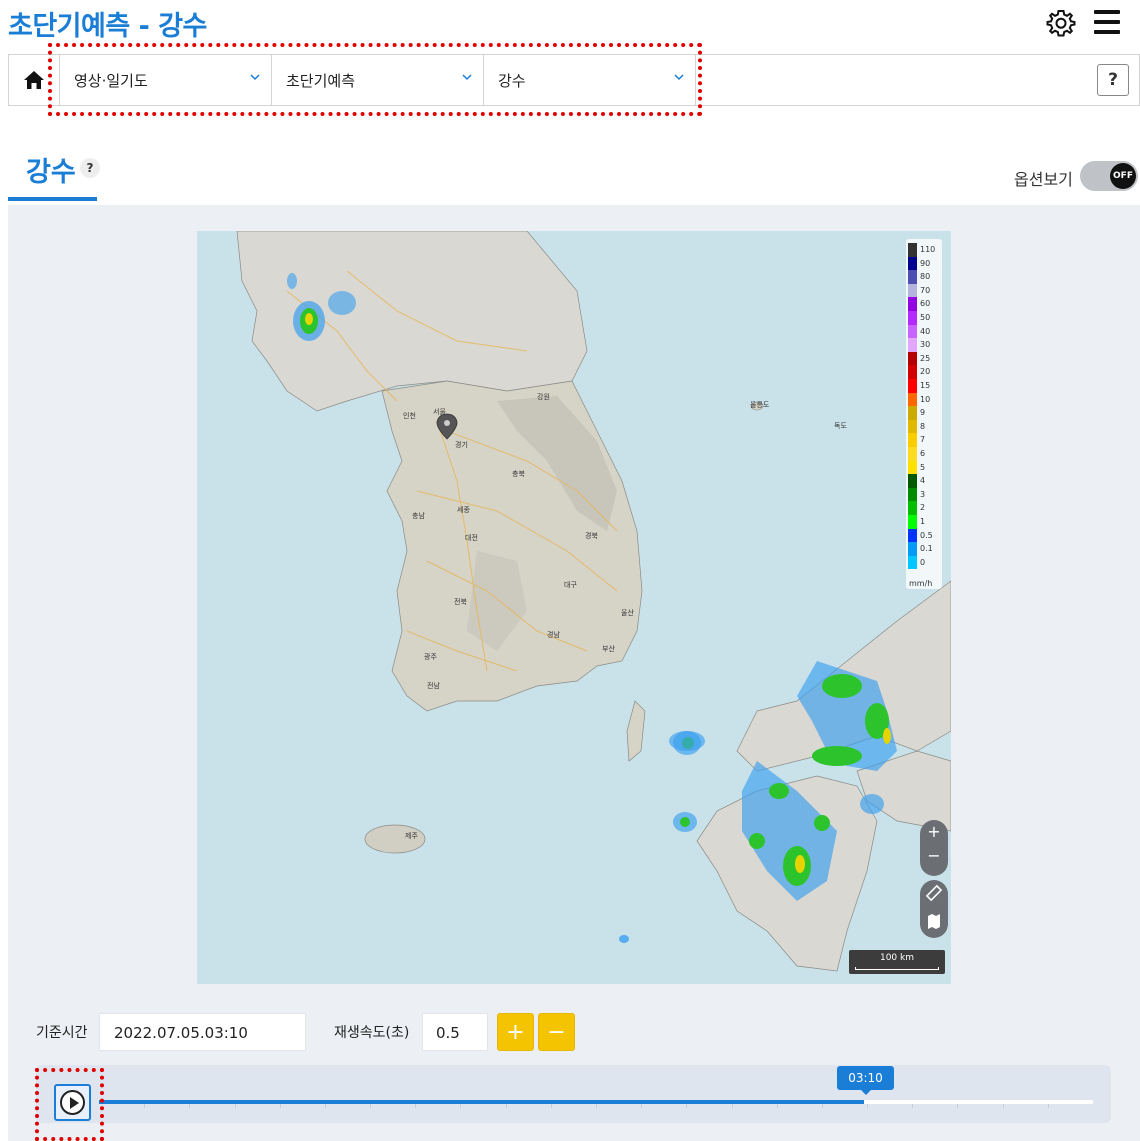 This screenshot has width=1140, height=1141. What do you see at coordinates (166, 80) in the screenshot?
I see `breadcrumb-dropdown-category: 영상·일기도` at bounding box center [166, 80].